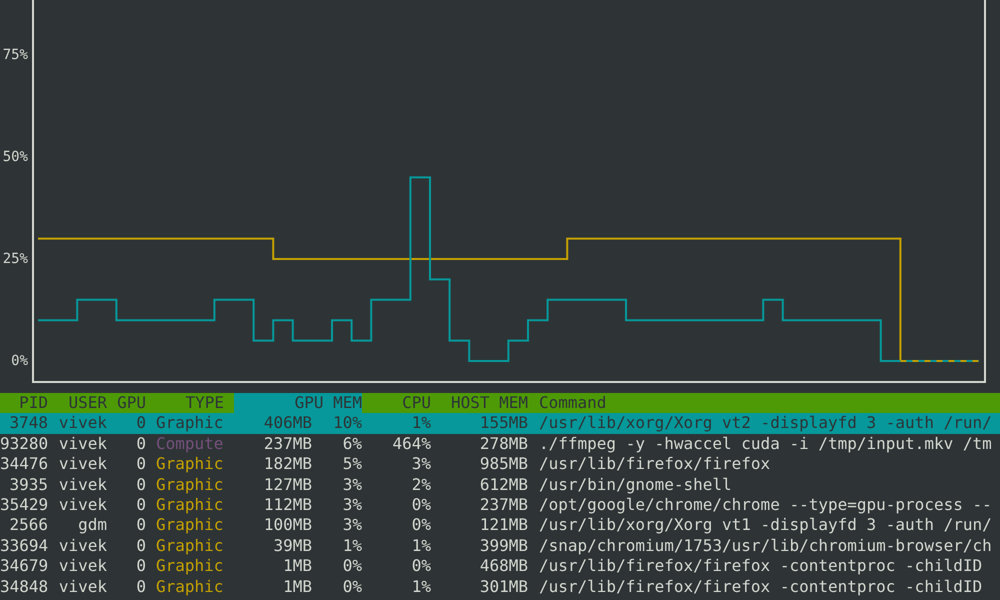  What do you see at coordinates (765, 525) in the screenshot?
I see `table-cell-text: /usr/lib/xorg/Xorg vt1 -displayfd 3 -auth /run/` at bounding box center [765, 525].